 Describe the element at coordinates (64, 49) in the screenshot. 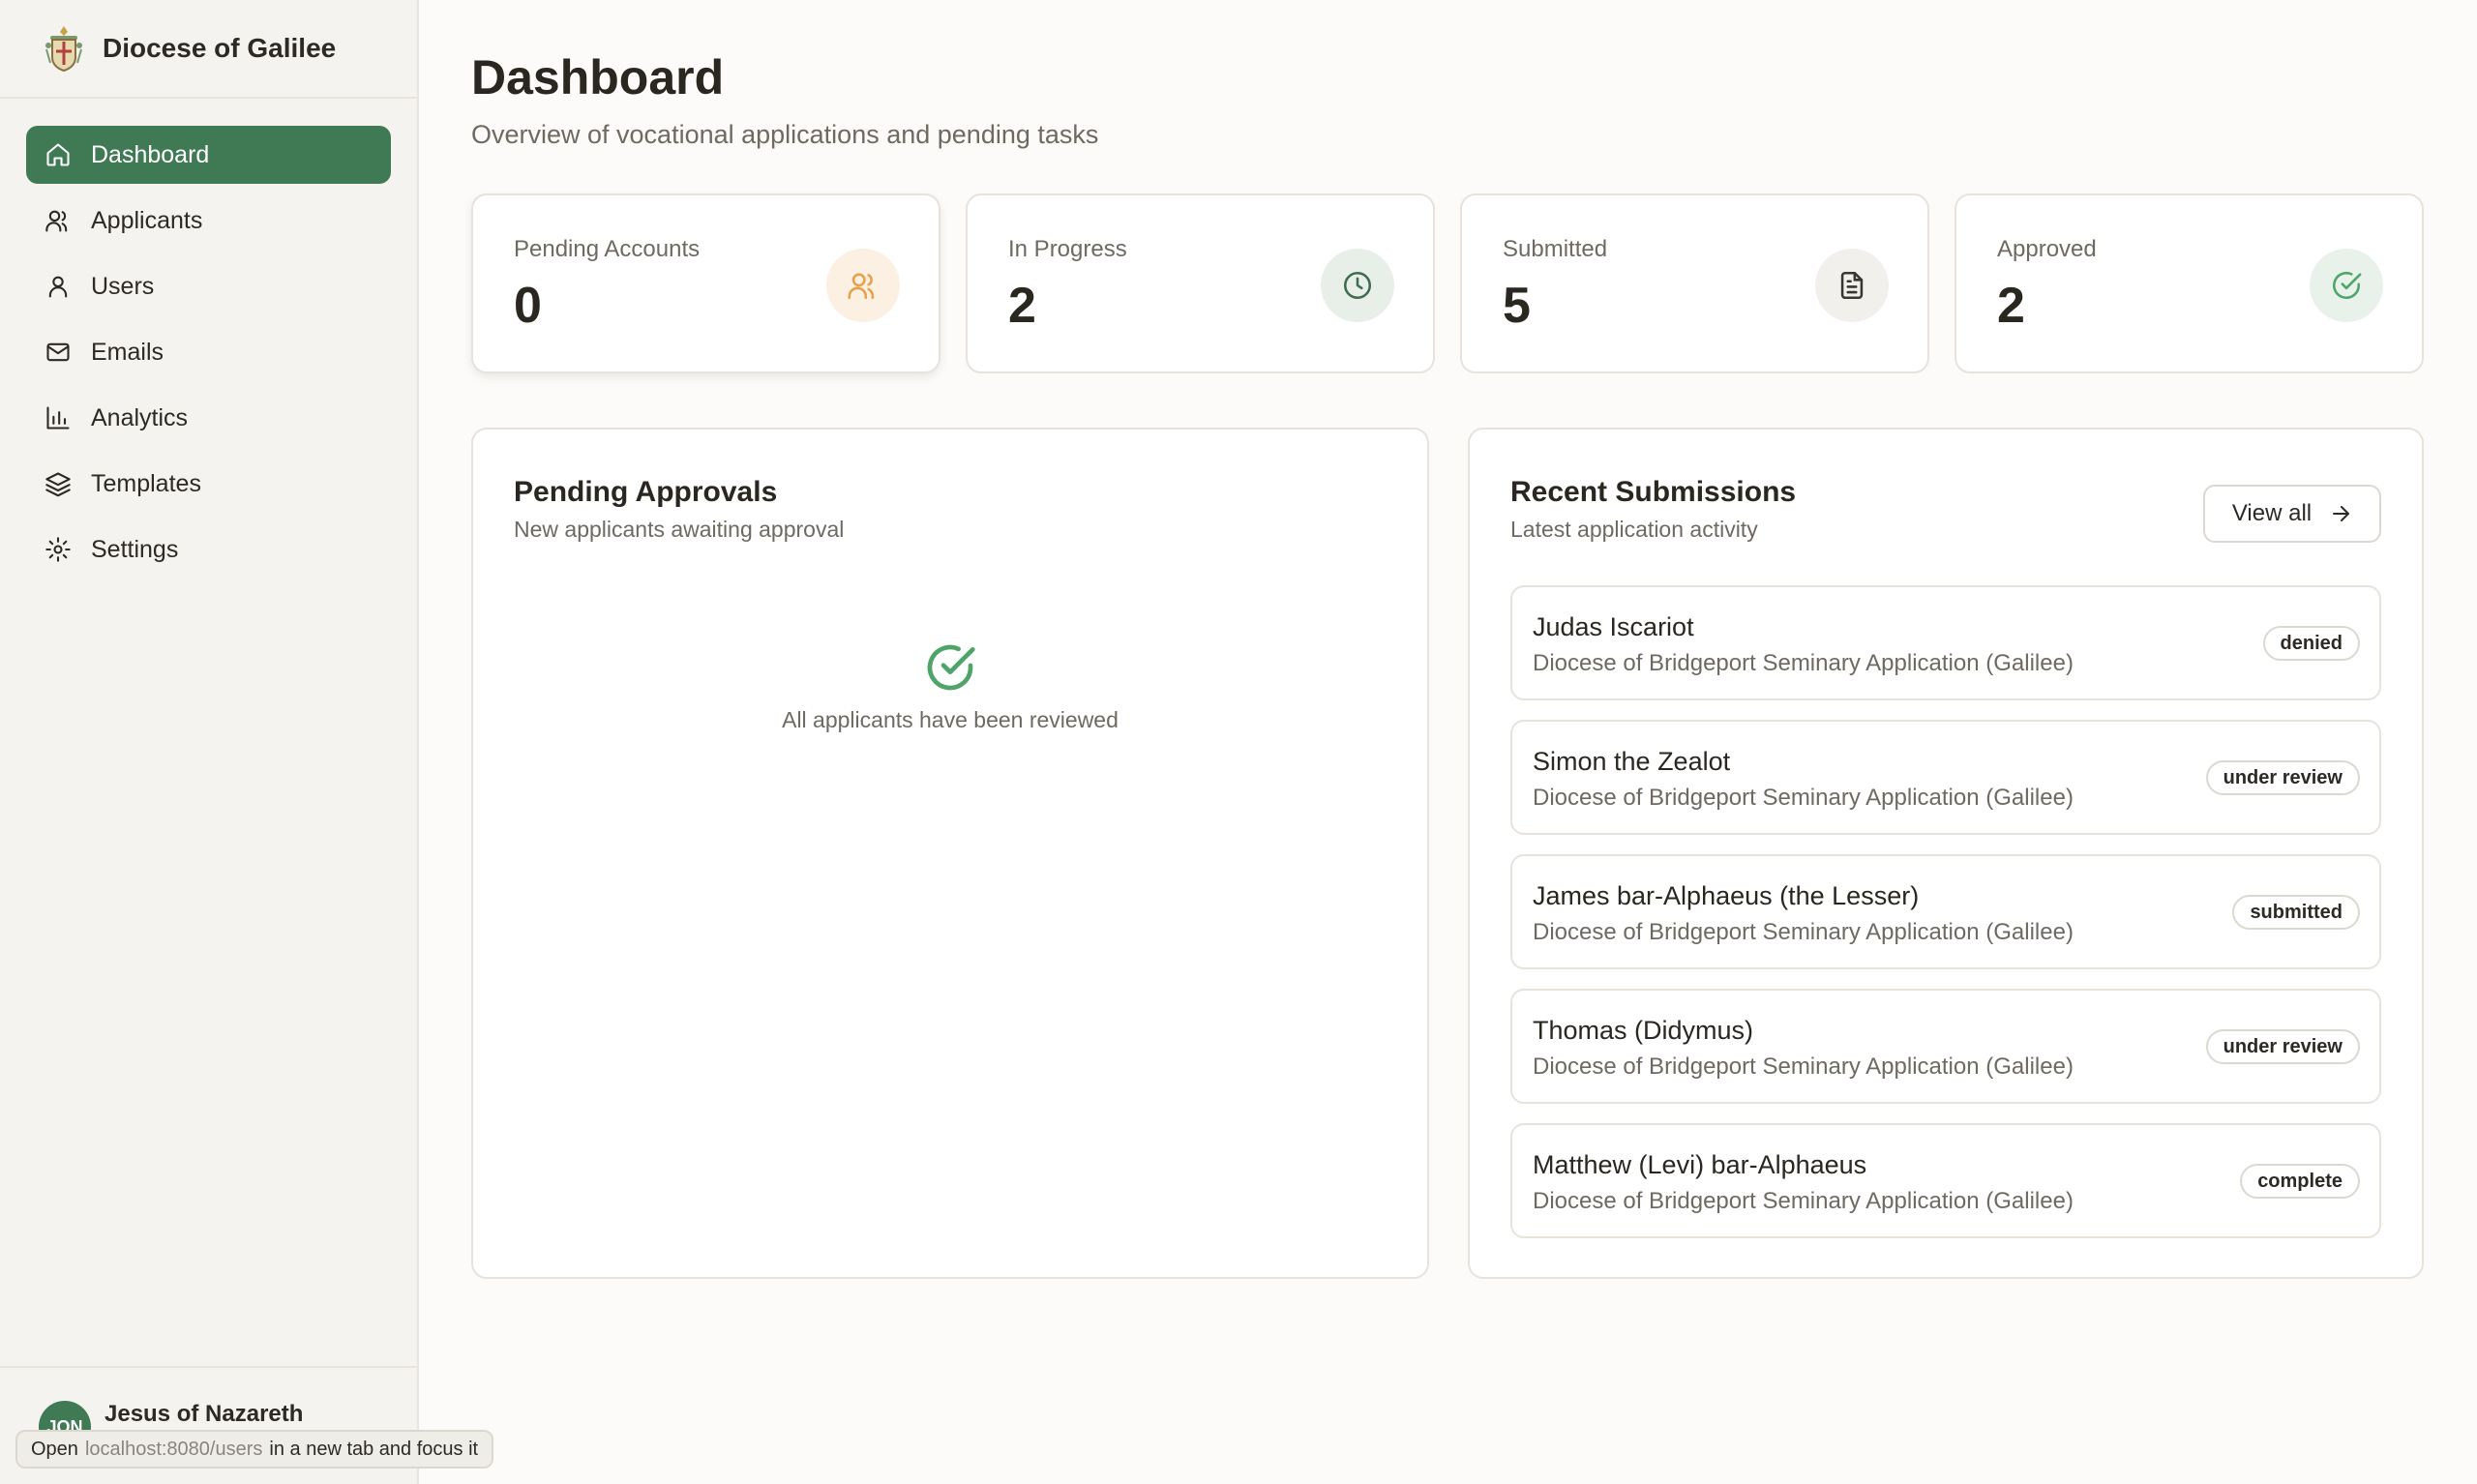

I see `diocese-crest-icon` at that location.